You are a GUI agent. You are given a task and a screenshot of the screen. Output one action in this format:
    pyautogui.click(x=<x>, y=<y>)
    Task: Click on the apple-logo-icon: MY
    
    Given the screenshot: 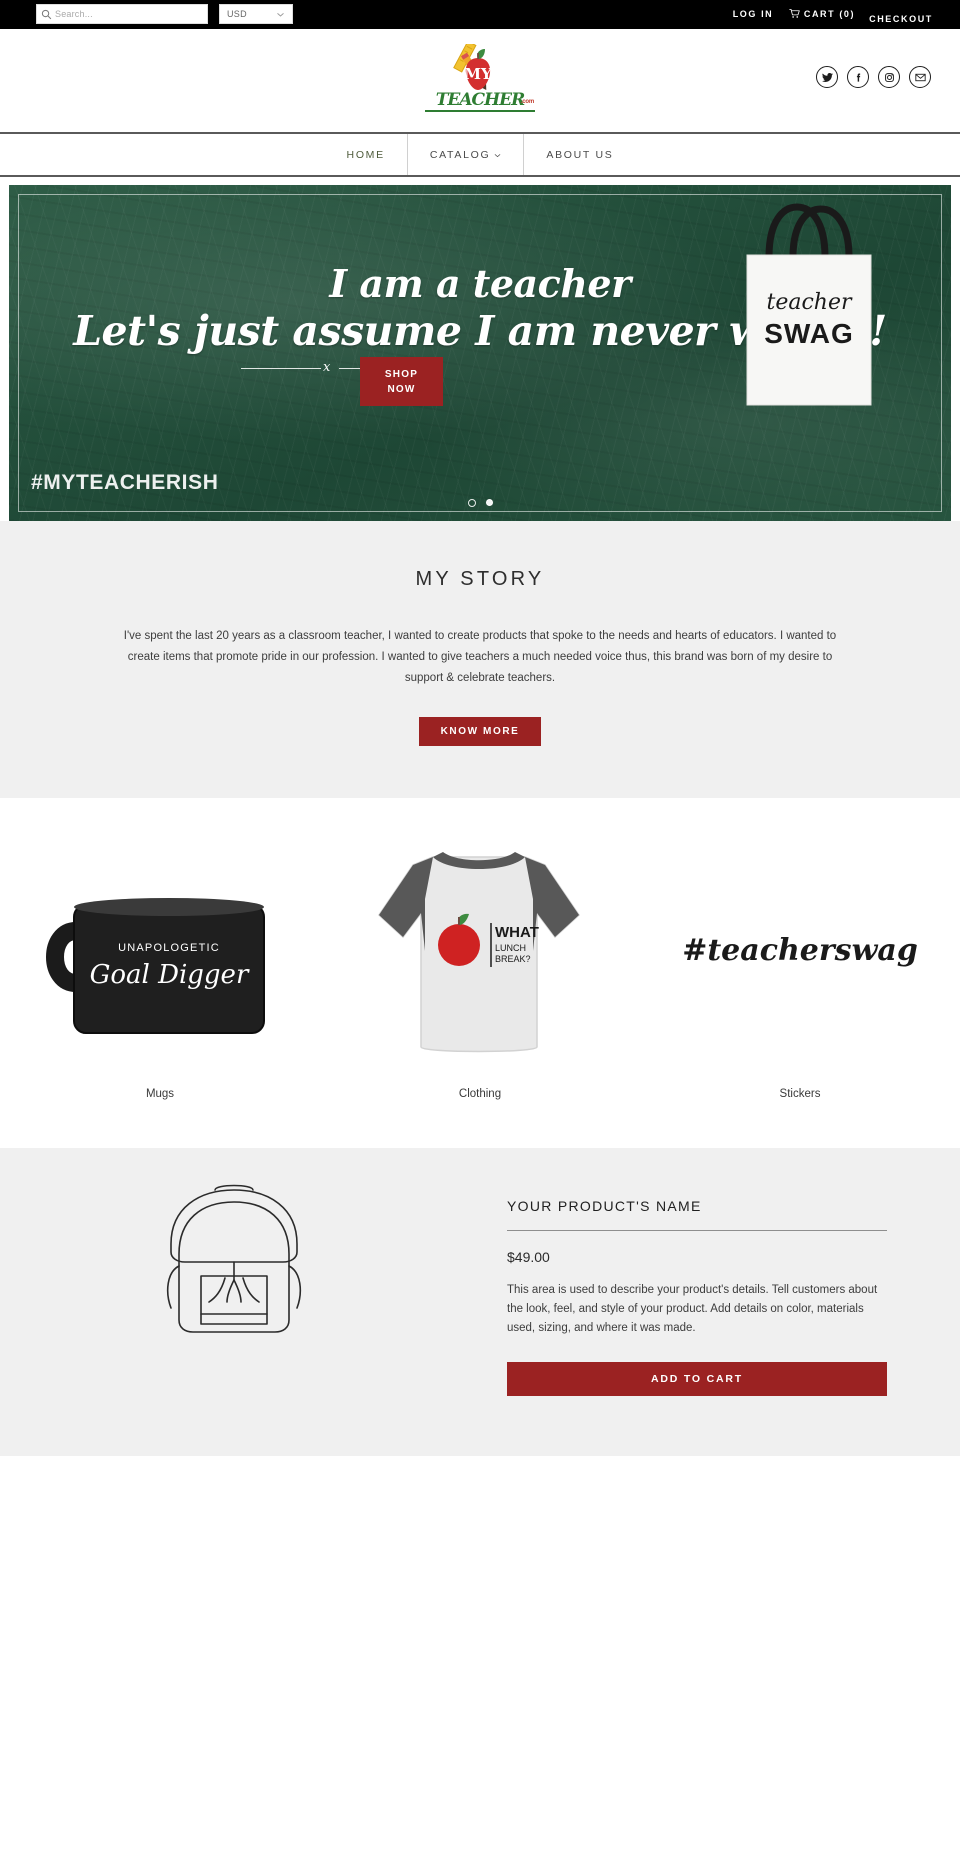 What is the action you would take?
    pyautogui.click(x=478, y=68)
    